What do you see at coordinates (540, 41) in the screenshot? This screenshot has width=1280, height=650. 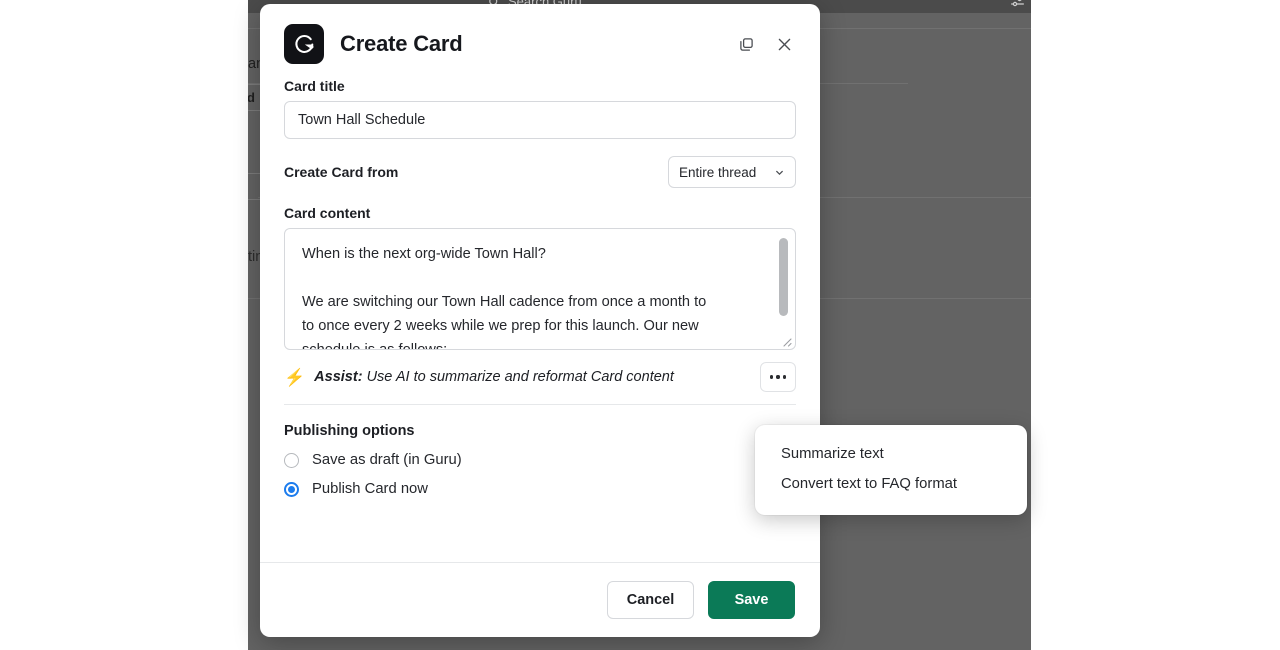 I see `modal-header: Create Card` at bounding box center [540, 41].